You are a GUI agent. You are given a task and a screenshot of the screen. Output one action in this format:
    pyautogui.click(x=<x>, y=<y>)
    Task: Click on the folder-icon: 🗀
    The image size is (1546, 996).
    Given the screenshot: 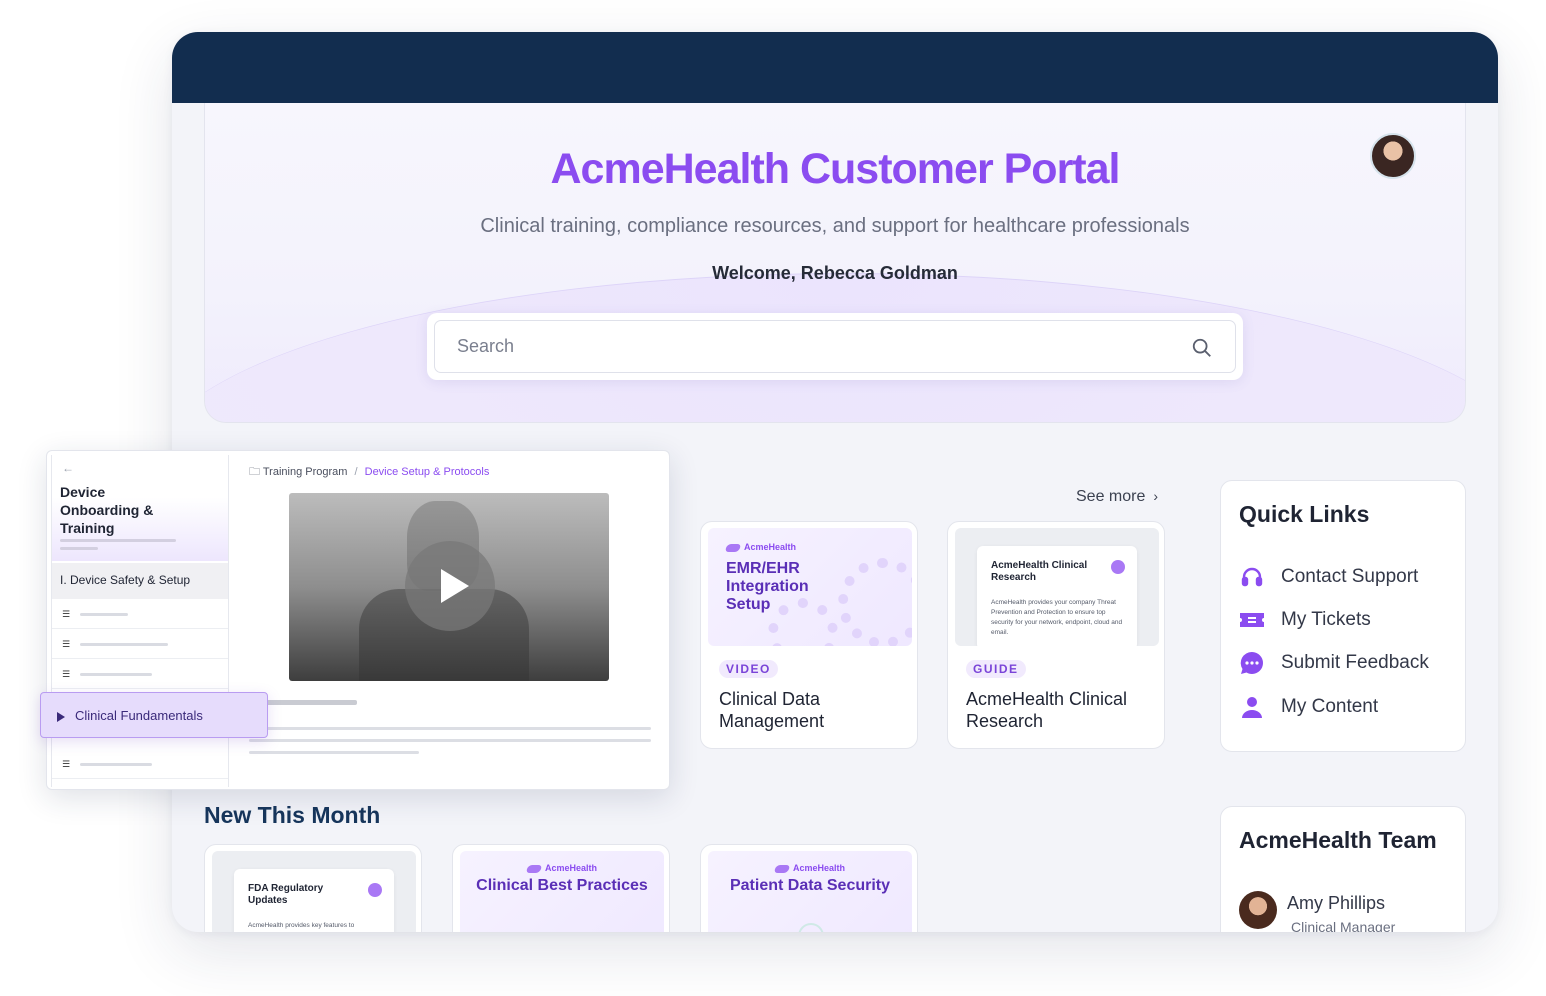 What is the action you would take?
    pyautogui.click(x=254, y=472)
    